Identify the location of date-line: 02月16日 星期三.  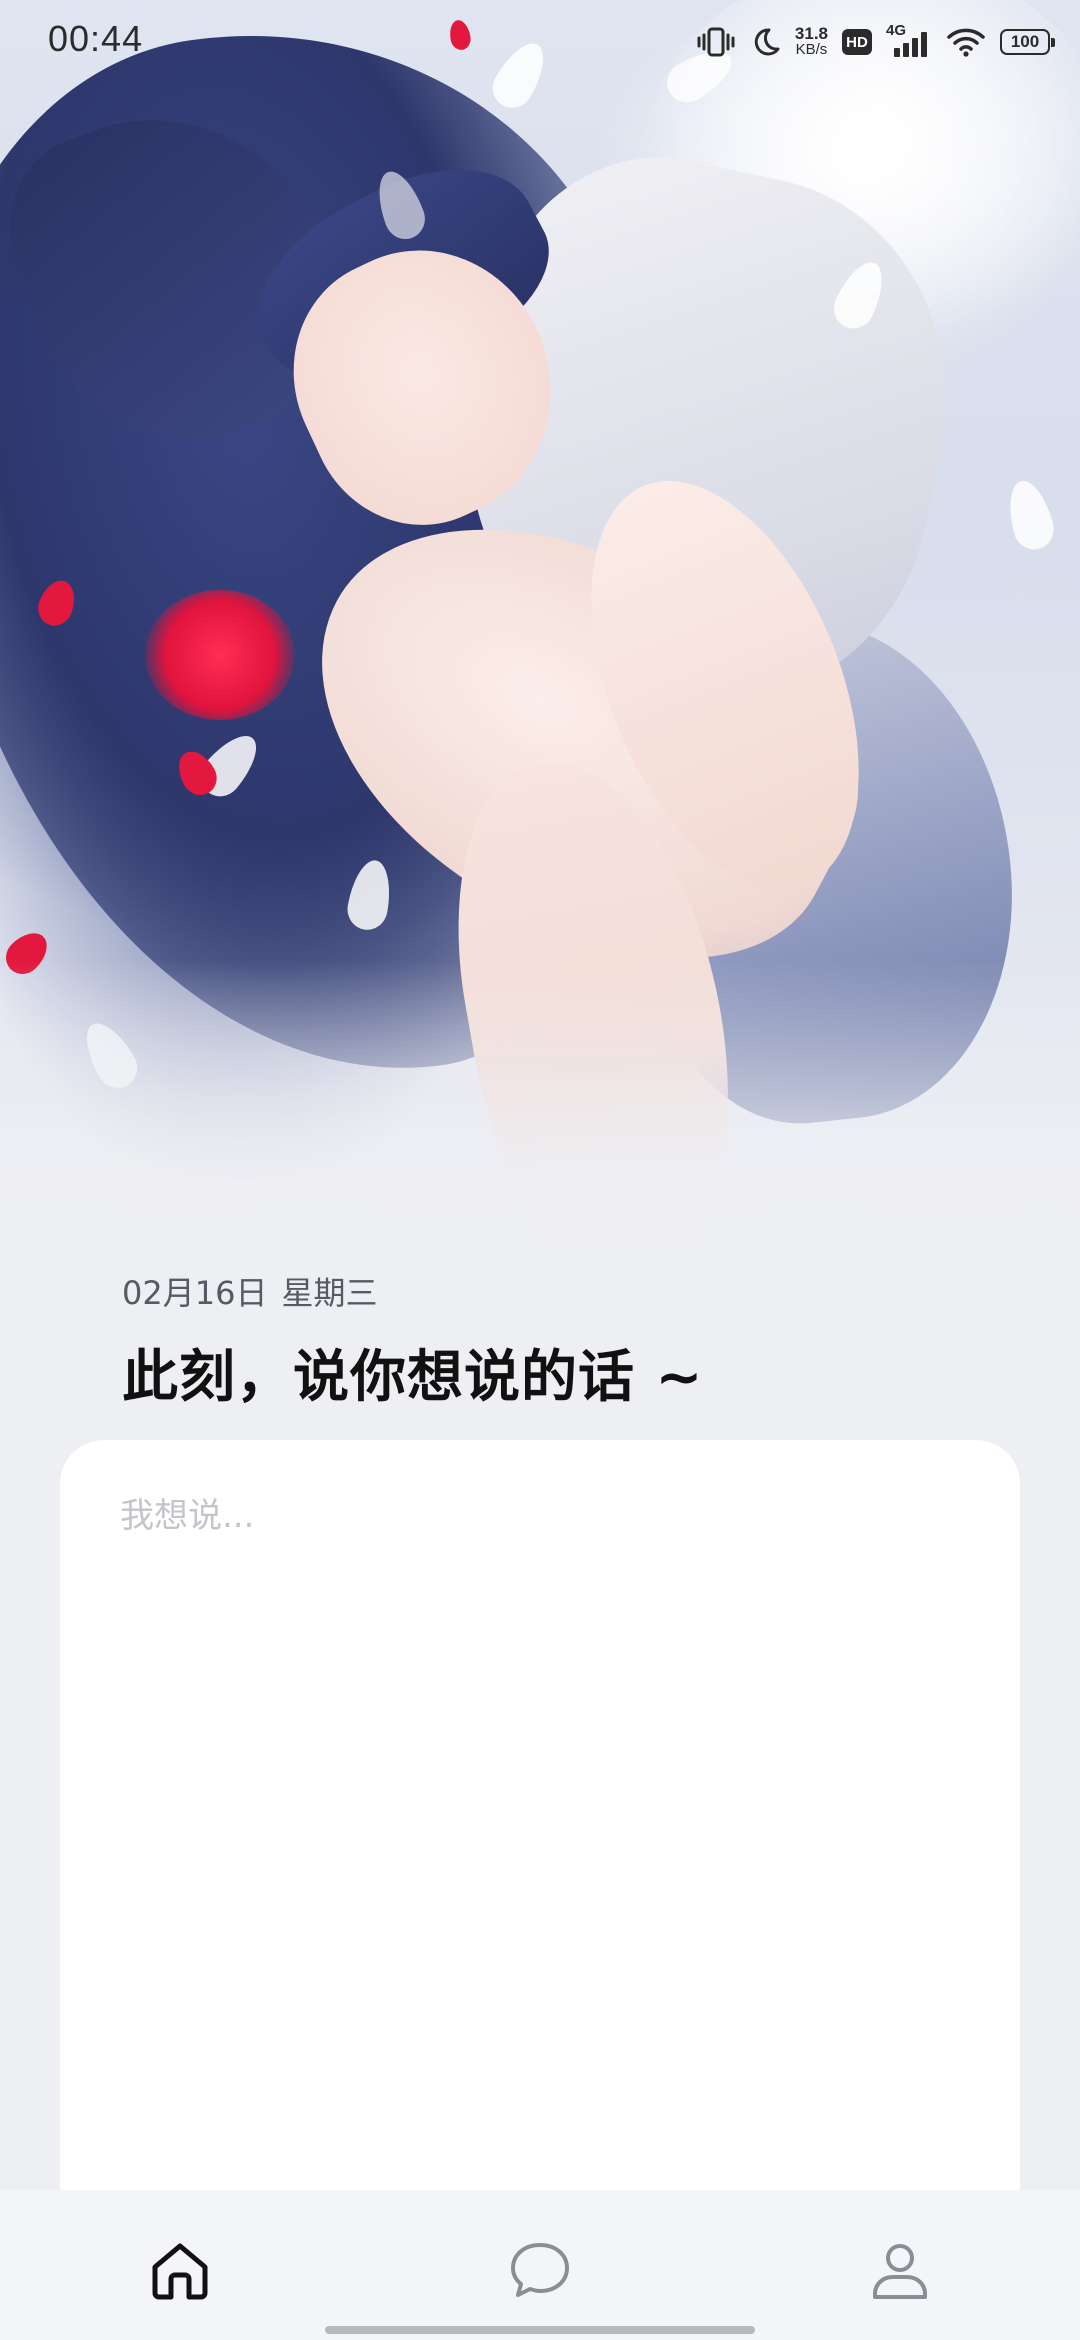
(249, 1291).